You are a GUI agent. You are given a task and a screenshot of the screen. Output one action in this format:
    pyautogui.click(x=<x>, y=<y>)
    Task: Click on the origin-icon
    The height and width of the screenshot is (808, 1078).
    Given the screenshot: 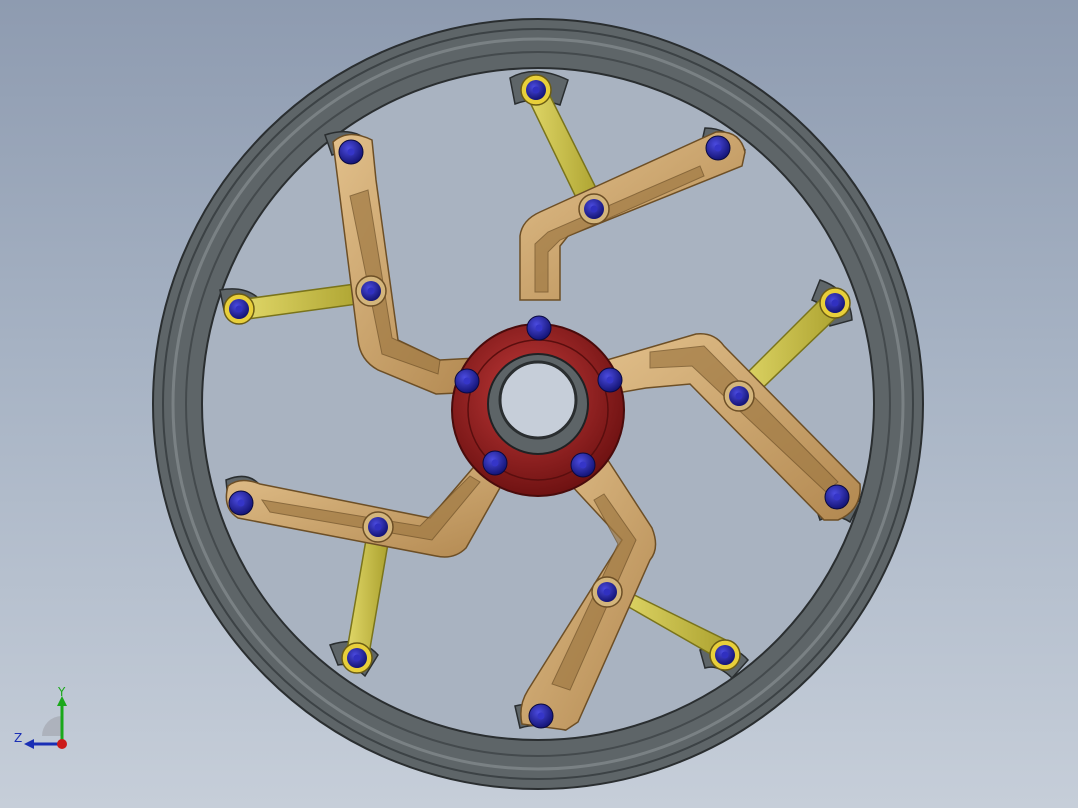 What is the action you would take?
    pyautogui.click(x=62, y=744)
    